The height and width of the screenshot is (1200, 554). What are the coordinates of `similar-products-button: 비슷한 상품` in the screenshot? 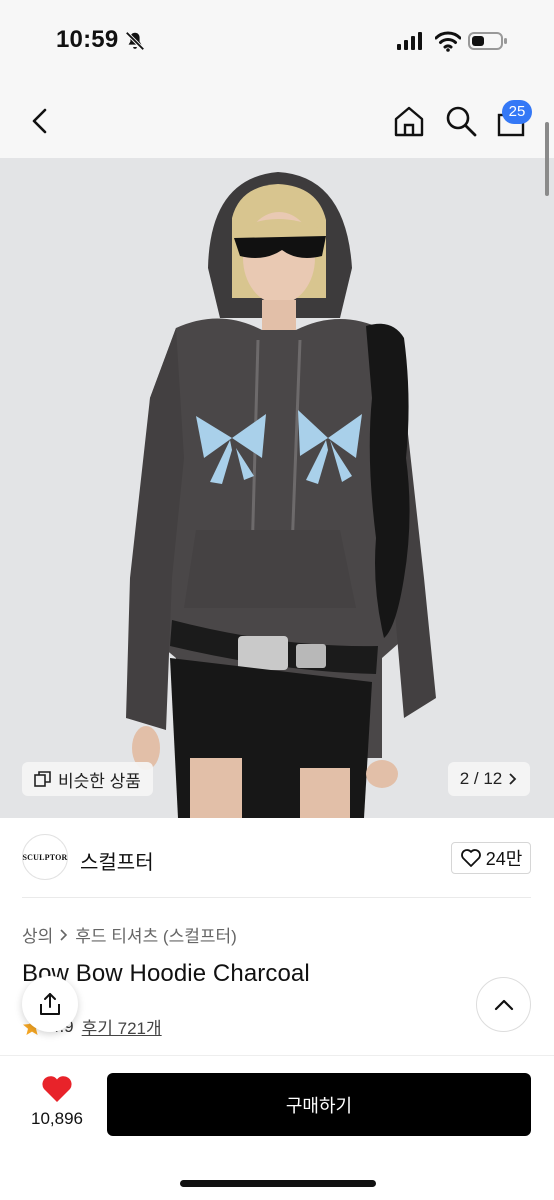 It's located at (87, 779).